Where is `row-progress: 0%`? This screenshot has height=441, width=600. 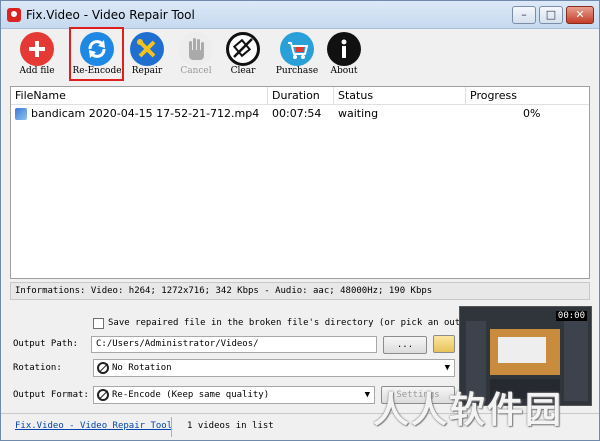
row-progress: 0% is located at coordinates (532, 113).